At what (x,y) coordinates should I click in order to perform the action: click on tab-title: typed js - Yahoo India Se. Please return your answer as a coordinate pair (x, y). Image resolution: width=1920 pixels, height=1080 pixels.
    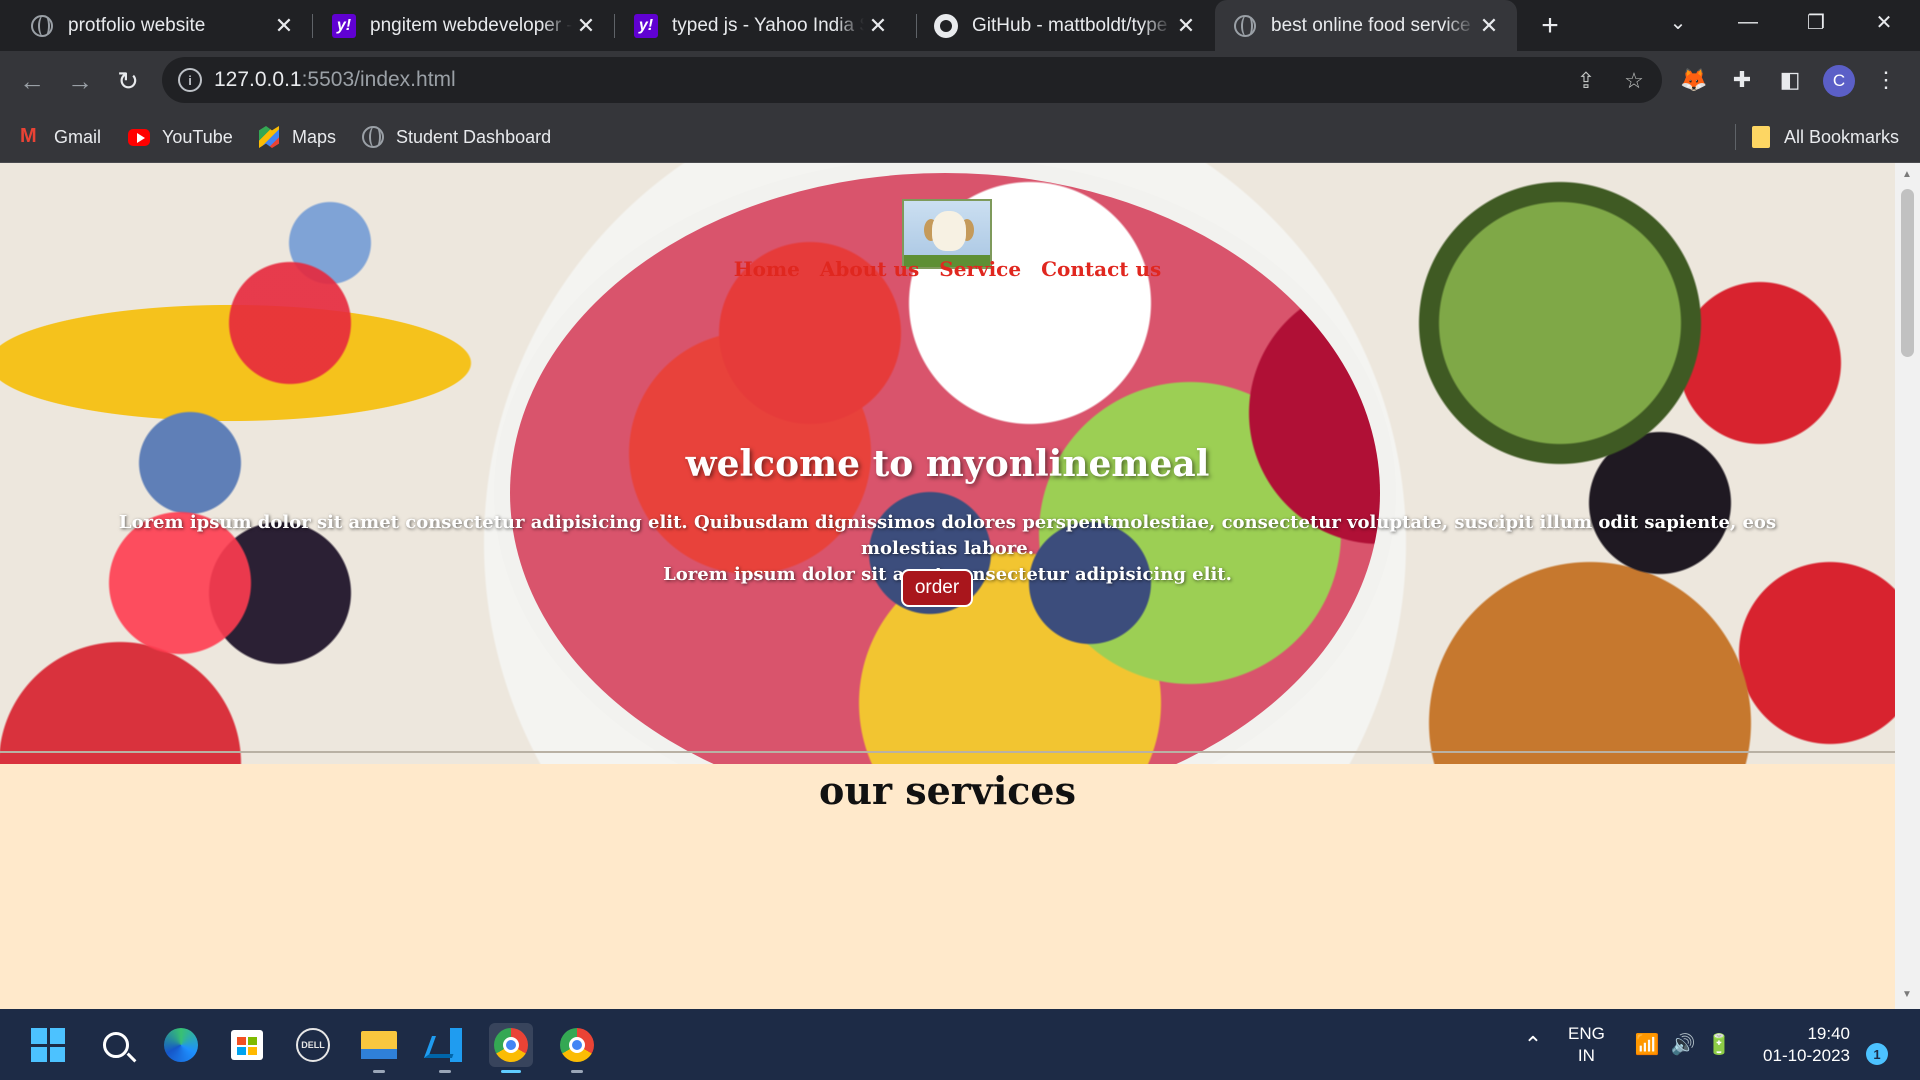
    Looking at the image, I should click on (768, 25).